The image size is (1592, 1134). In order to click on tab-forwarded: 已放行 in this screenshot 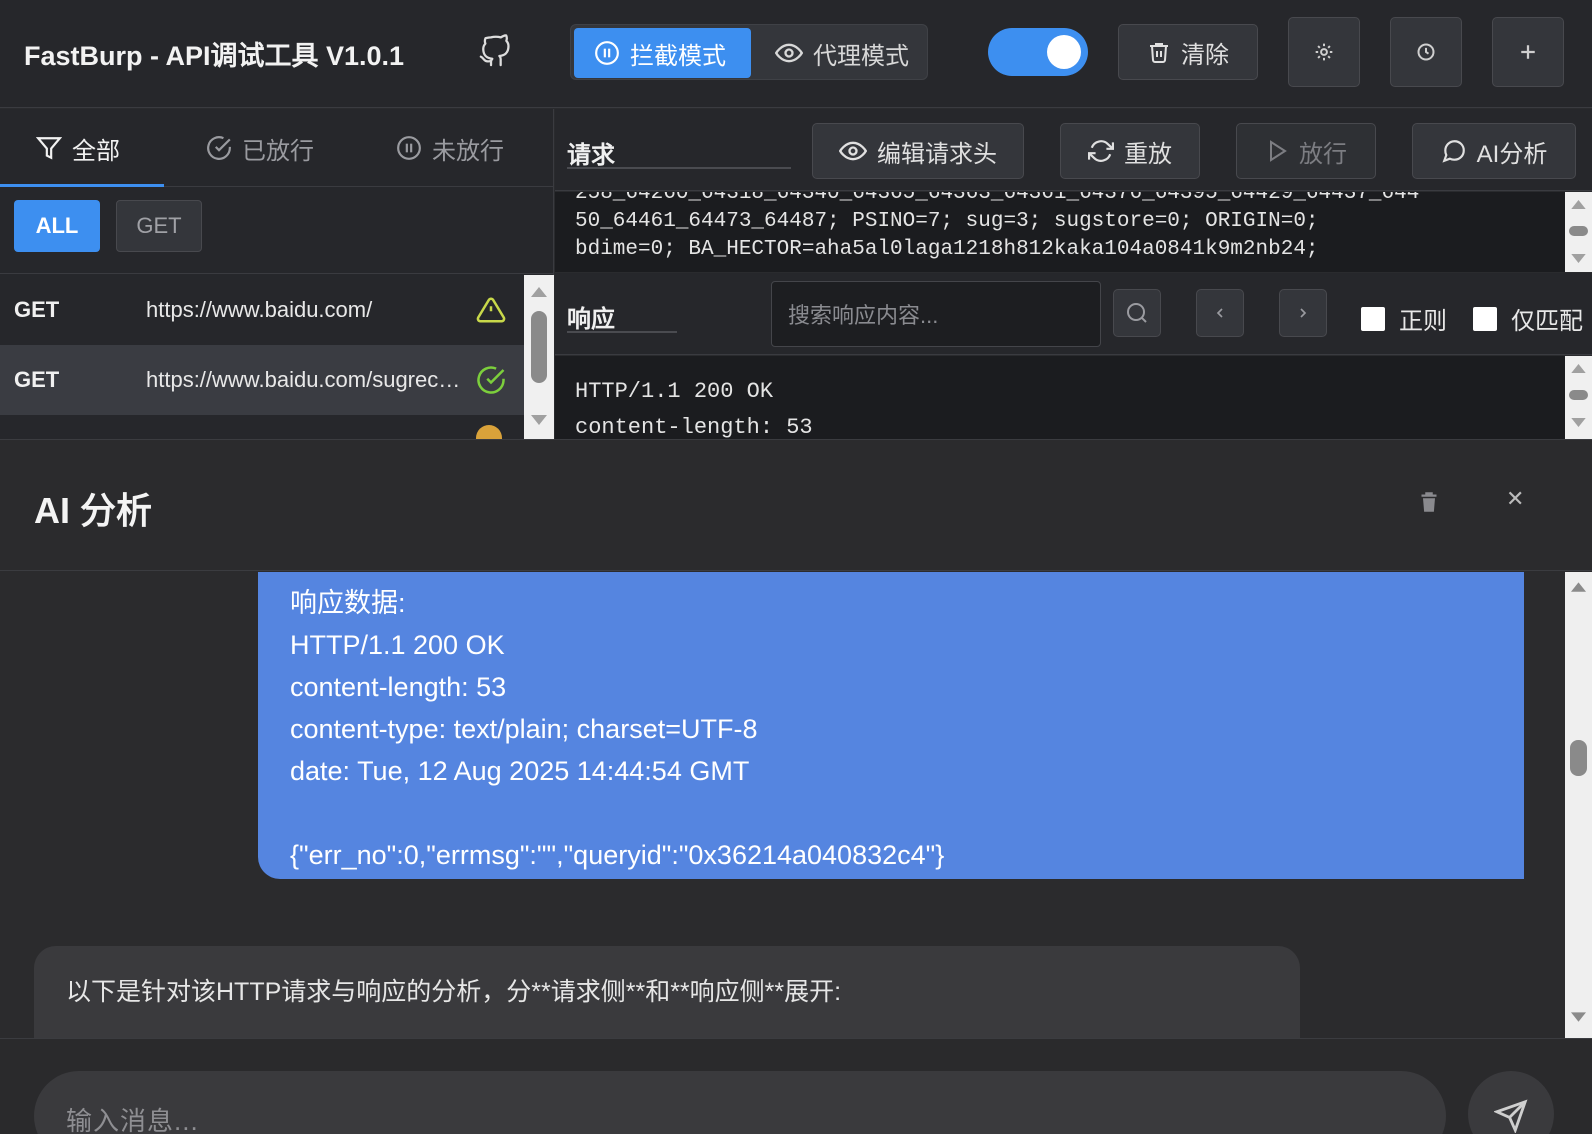, I will do `click(260, 148)`.